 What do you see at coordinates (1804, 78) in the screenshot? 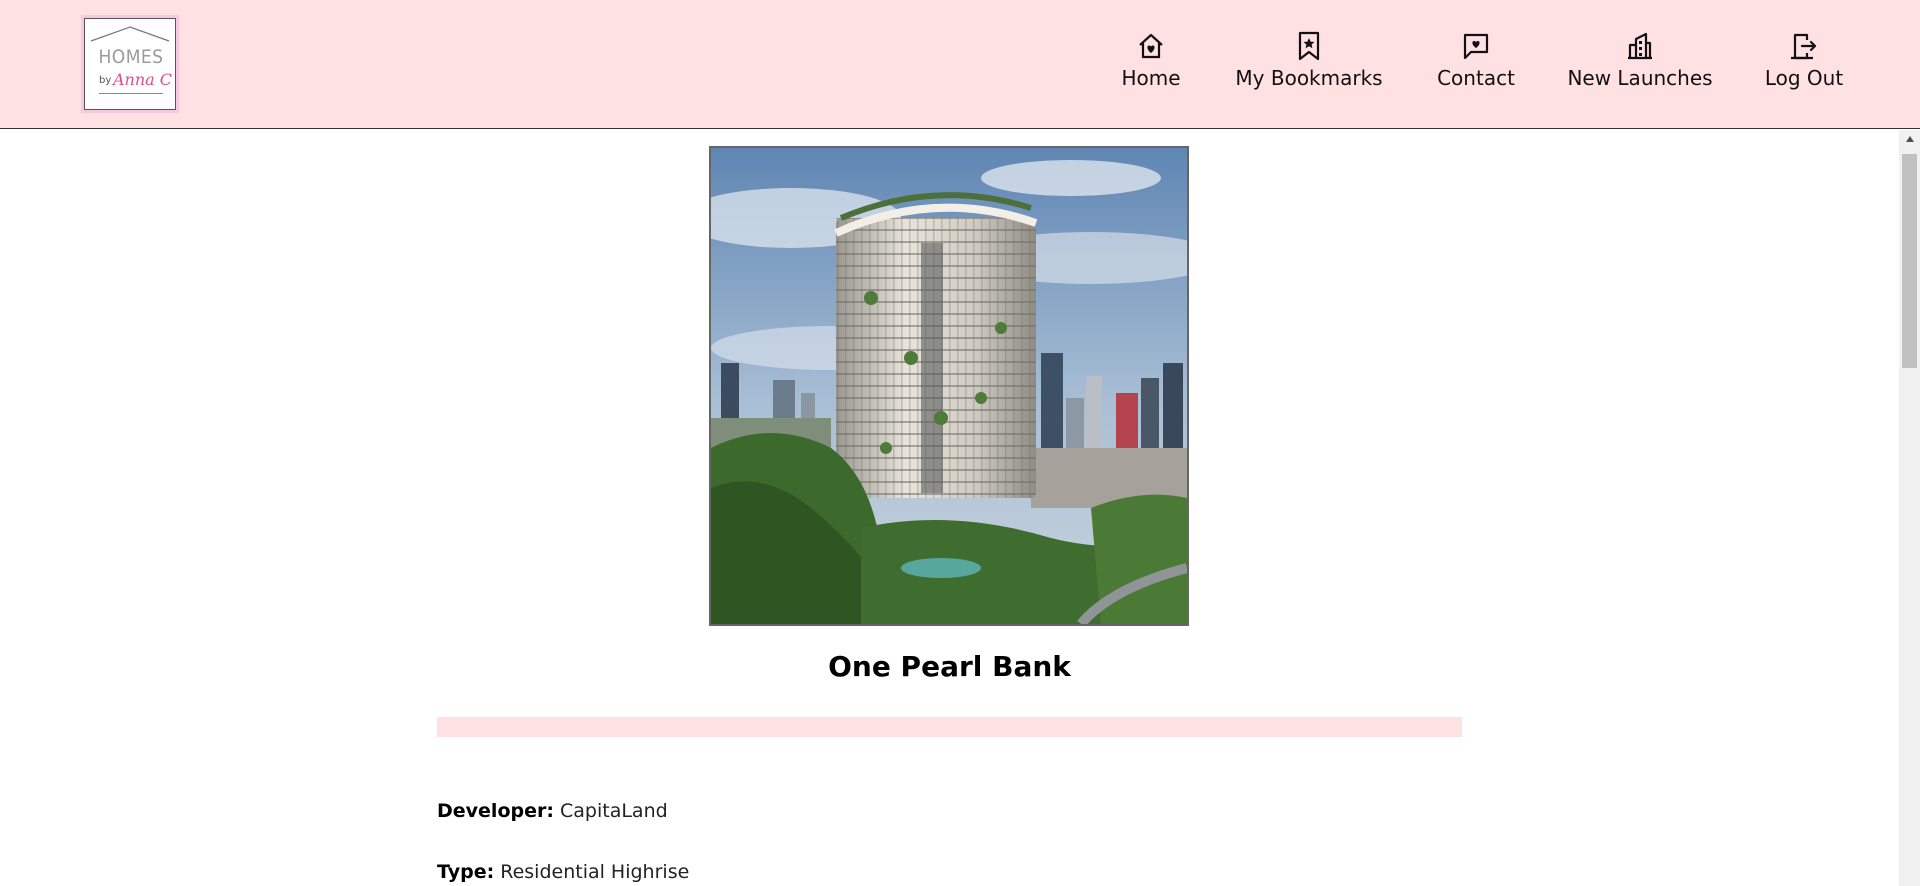
I see `nav-log-out-label: Log Out` at bounding box center [1804, 78].